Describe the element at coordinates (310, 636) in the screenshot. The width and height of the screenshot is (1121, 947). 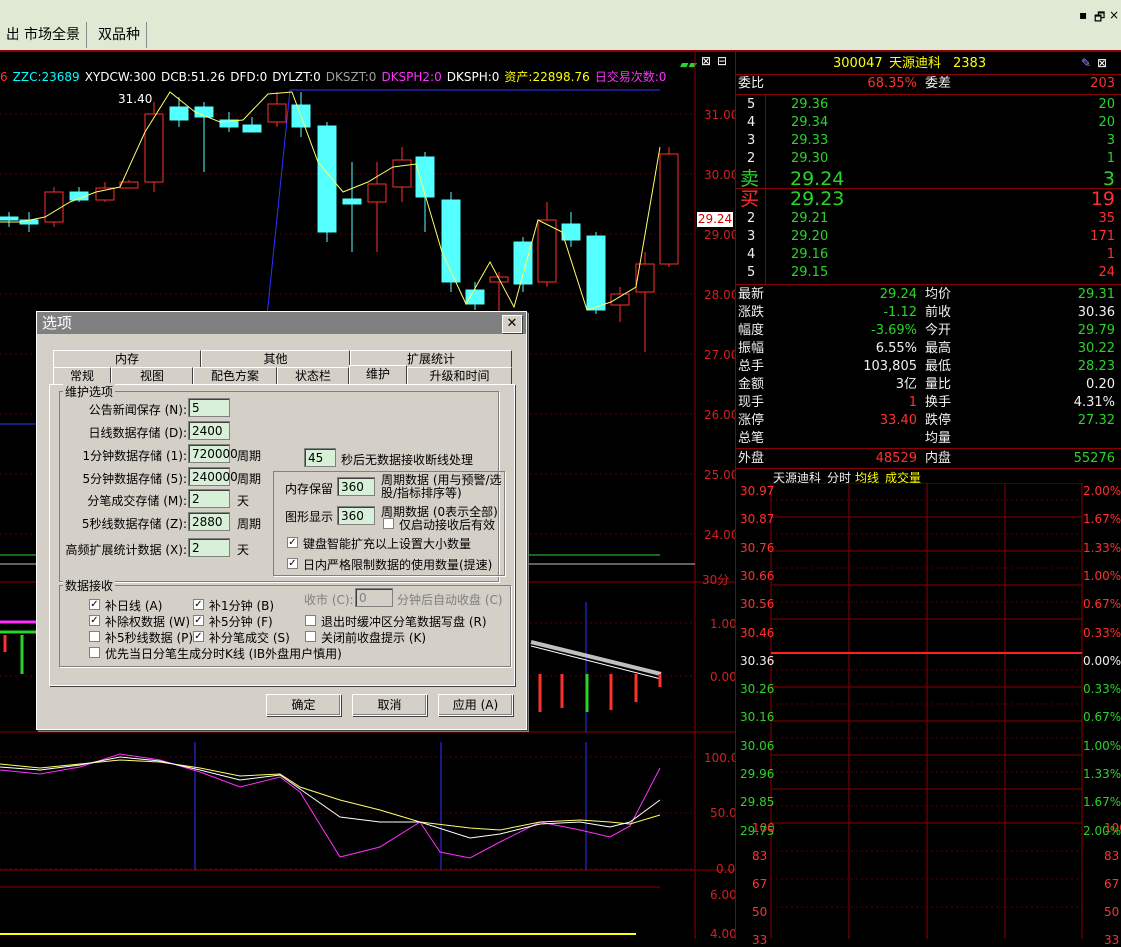
I see `close-tip-checkbox` at that location.